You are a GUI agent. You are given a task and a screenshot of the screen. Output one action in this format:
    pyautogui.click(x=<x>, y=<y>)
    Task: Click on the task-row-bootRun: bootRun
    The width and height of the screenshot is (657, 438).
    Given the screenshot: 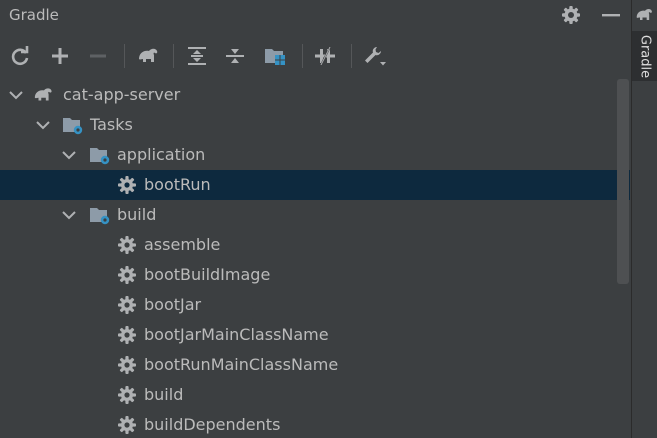 What is the action you would take?
    pyautogui.click(x=315, y=185)
    